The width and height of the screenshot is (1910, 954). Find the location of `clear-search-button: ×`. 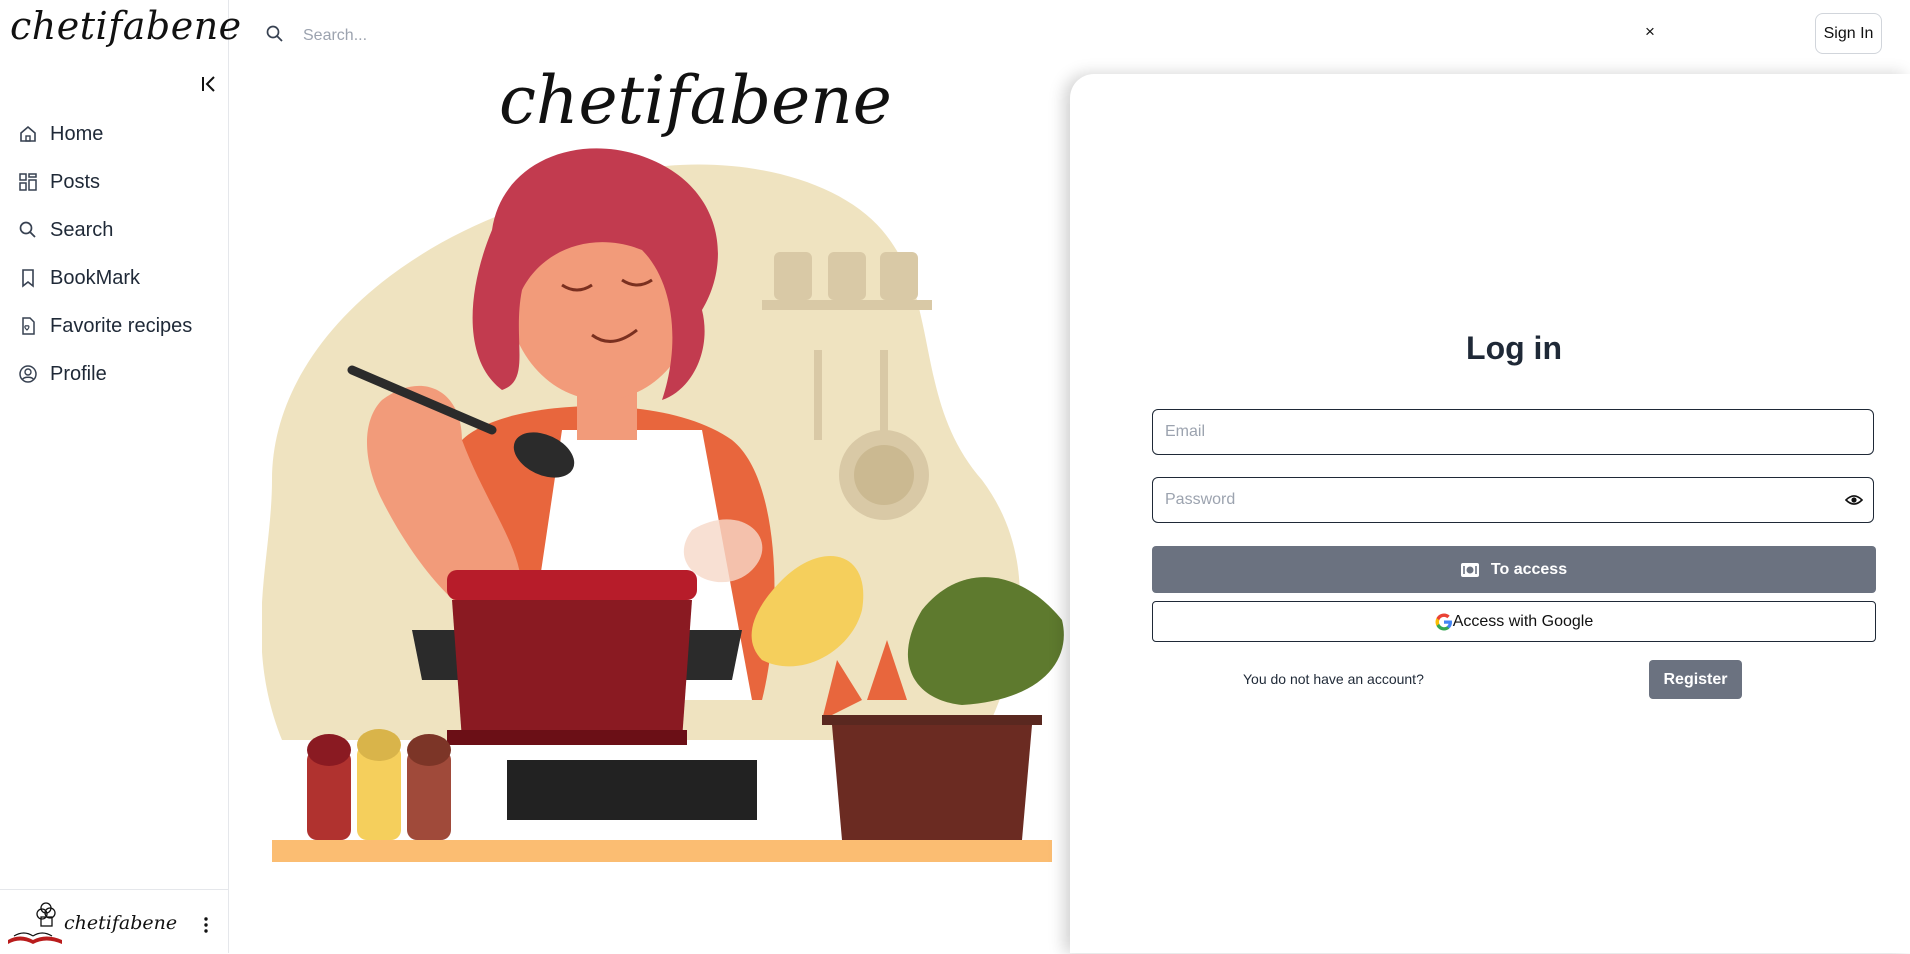

clear-search-button: × is located at coordinates (1650, 32).